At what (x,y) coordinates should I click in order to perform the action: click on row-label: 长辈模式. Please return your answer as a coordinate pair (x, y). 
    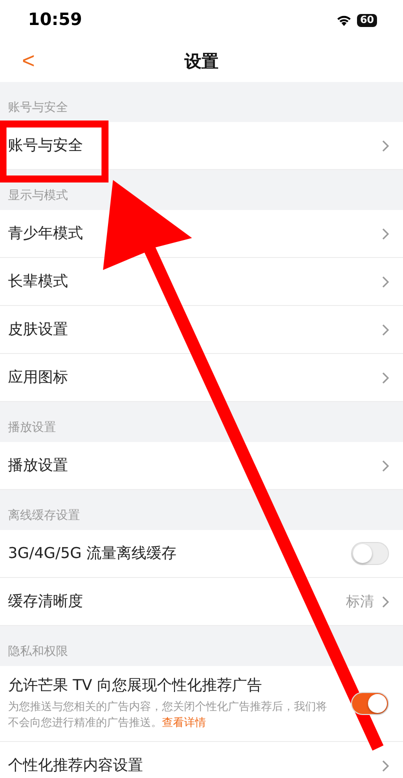
    Looking at the image, I should click on (38, 281).